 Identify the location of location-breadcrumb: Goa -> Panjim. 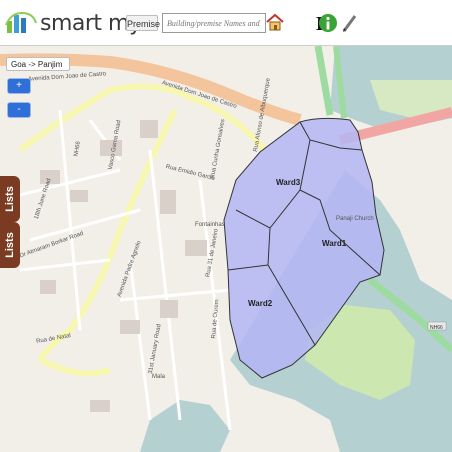
(38, 64).